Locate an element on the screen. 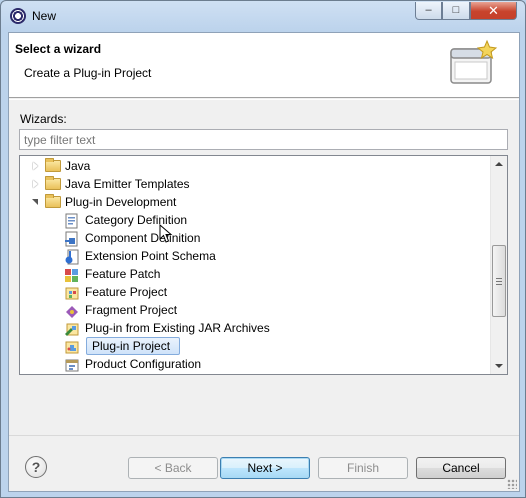  fragment-project-icon is located at coordinates (72, 312).